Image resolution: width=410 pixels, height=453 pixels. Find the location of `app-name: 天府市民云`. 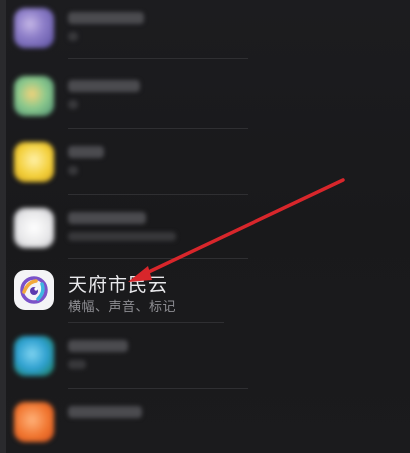

app-name: 天府市民云 is located at coordinates (118, 285).